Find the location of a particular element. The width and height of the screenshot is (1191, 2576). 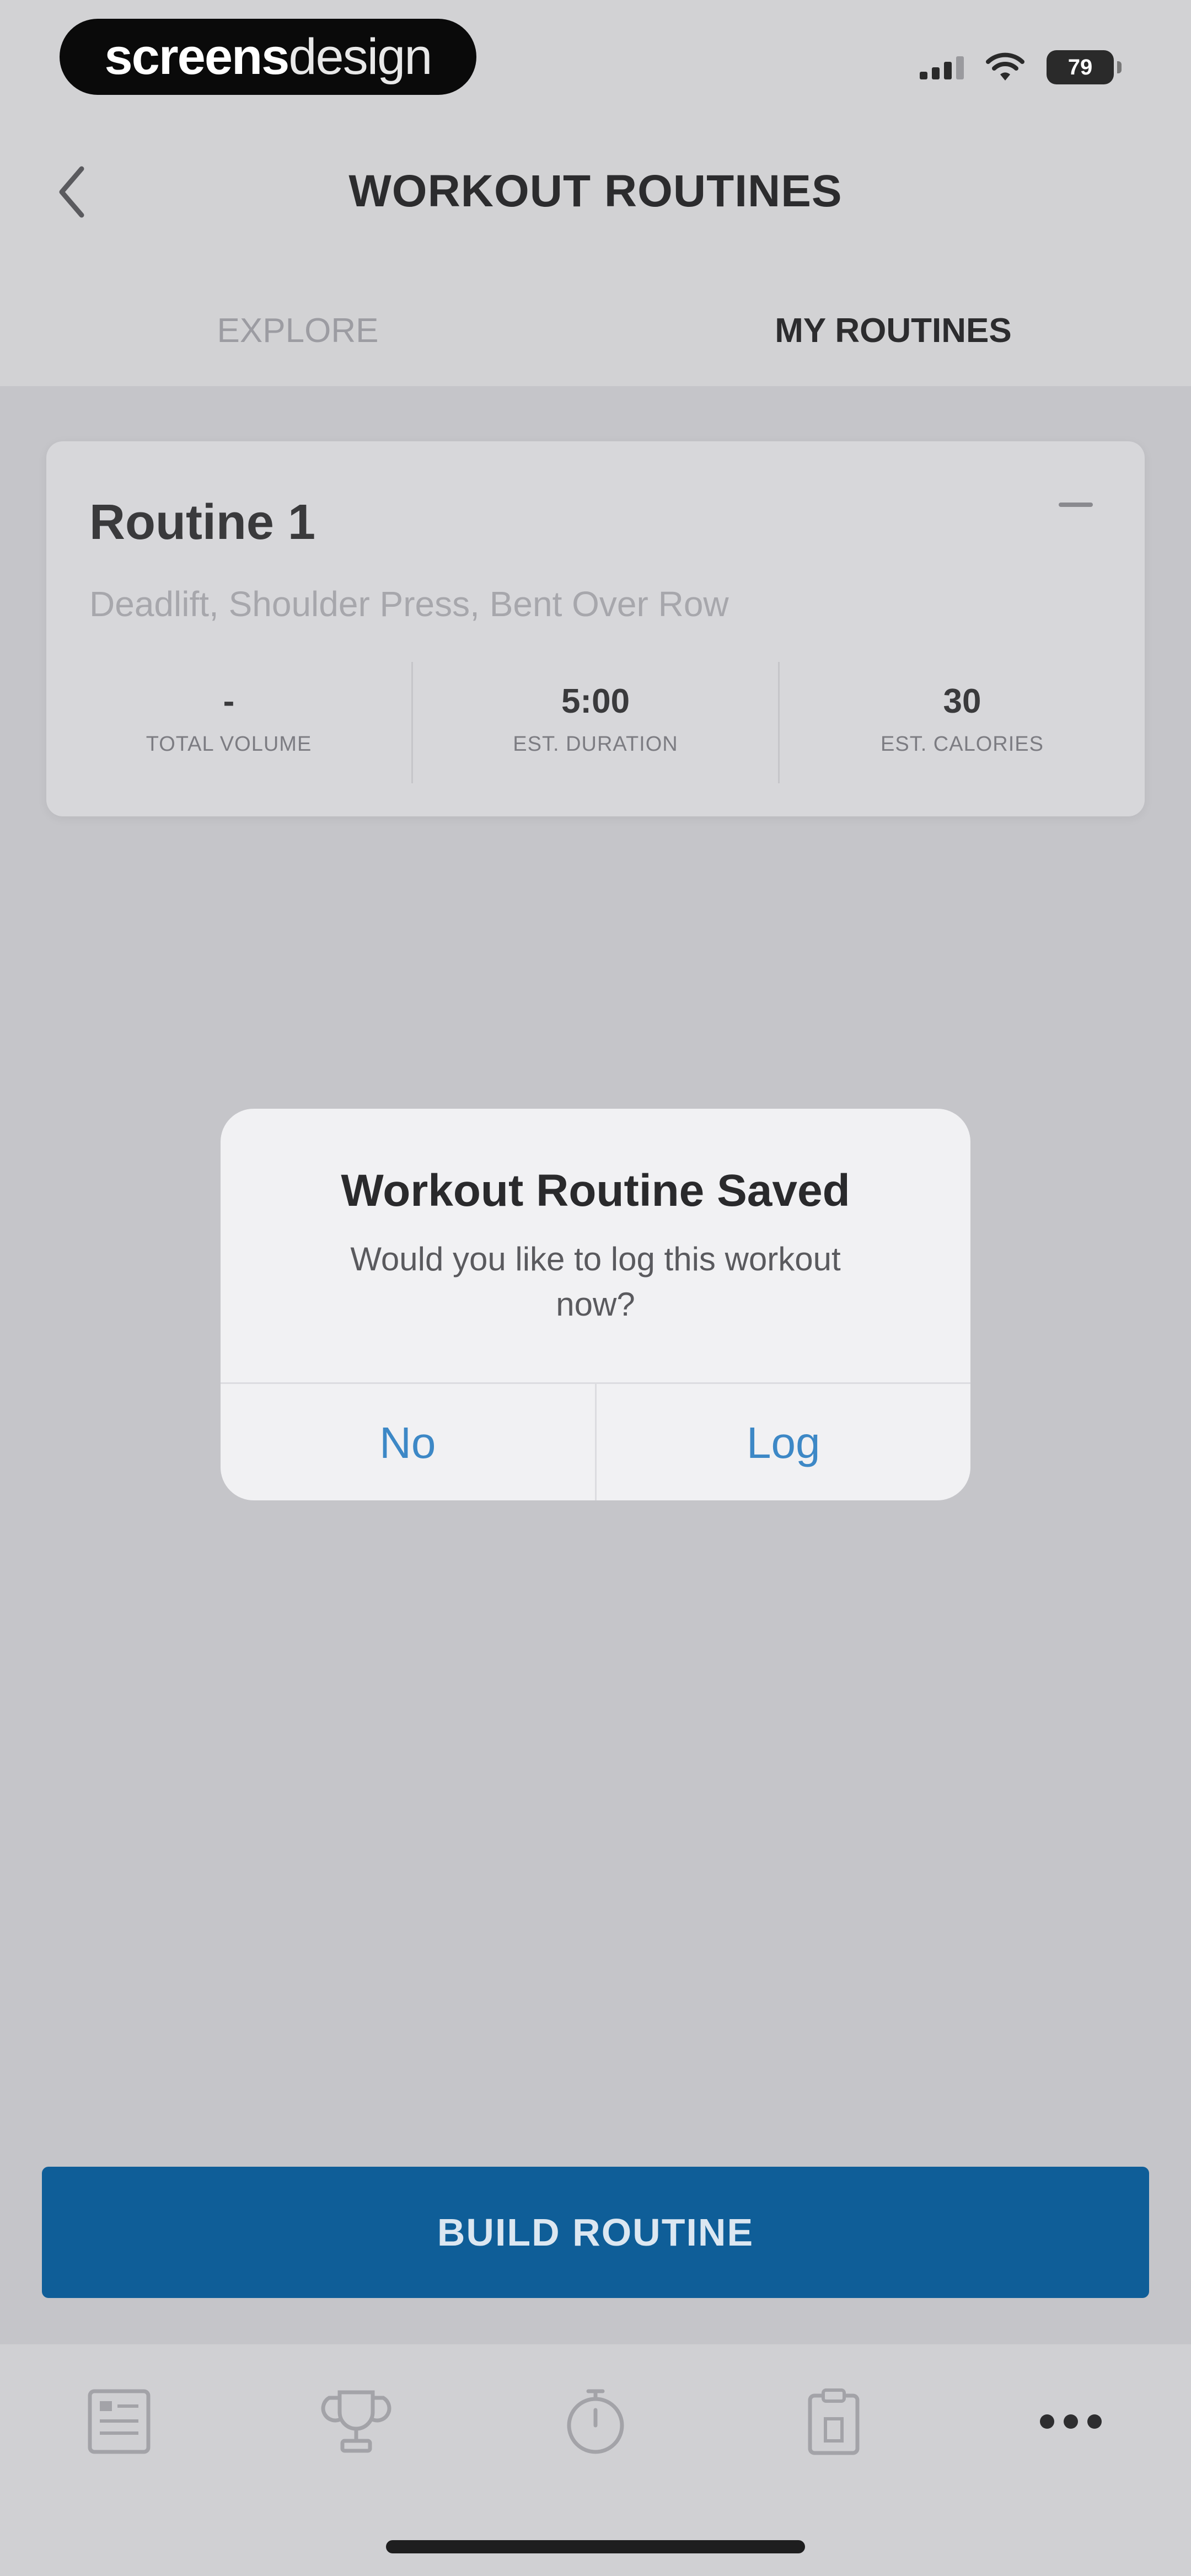

stat-value: 5:00 is located at coordinates (595, 701).